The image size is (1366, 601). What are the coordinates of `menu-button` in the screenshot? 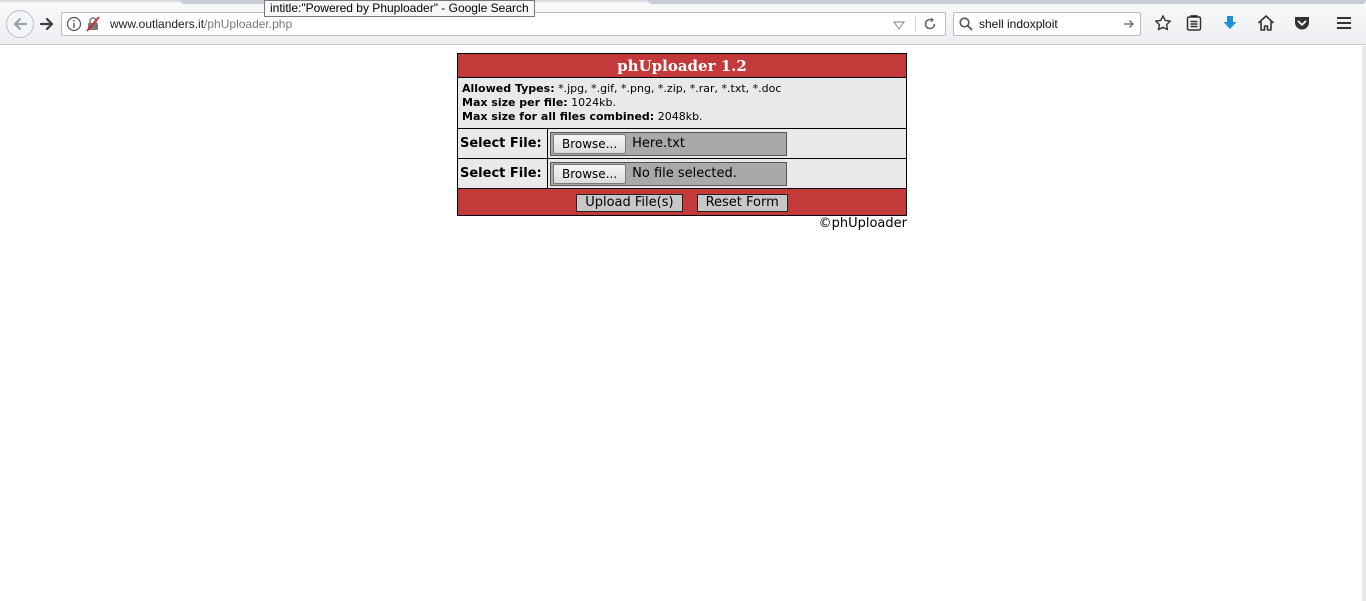 It's located at (1344, 23).